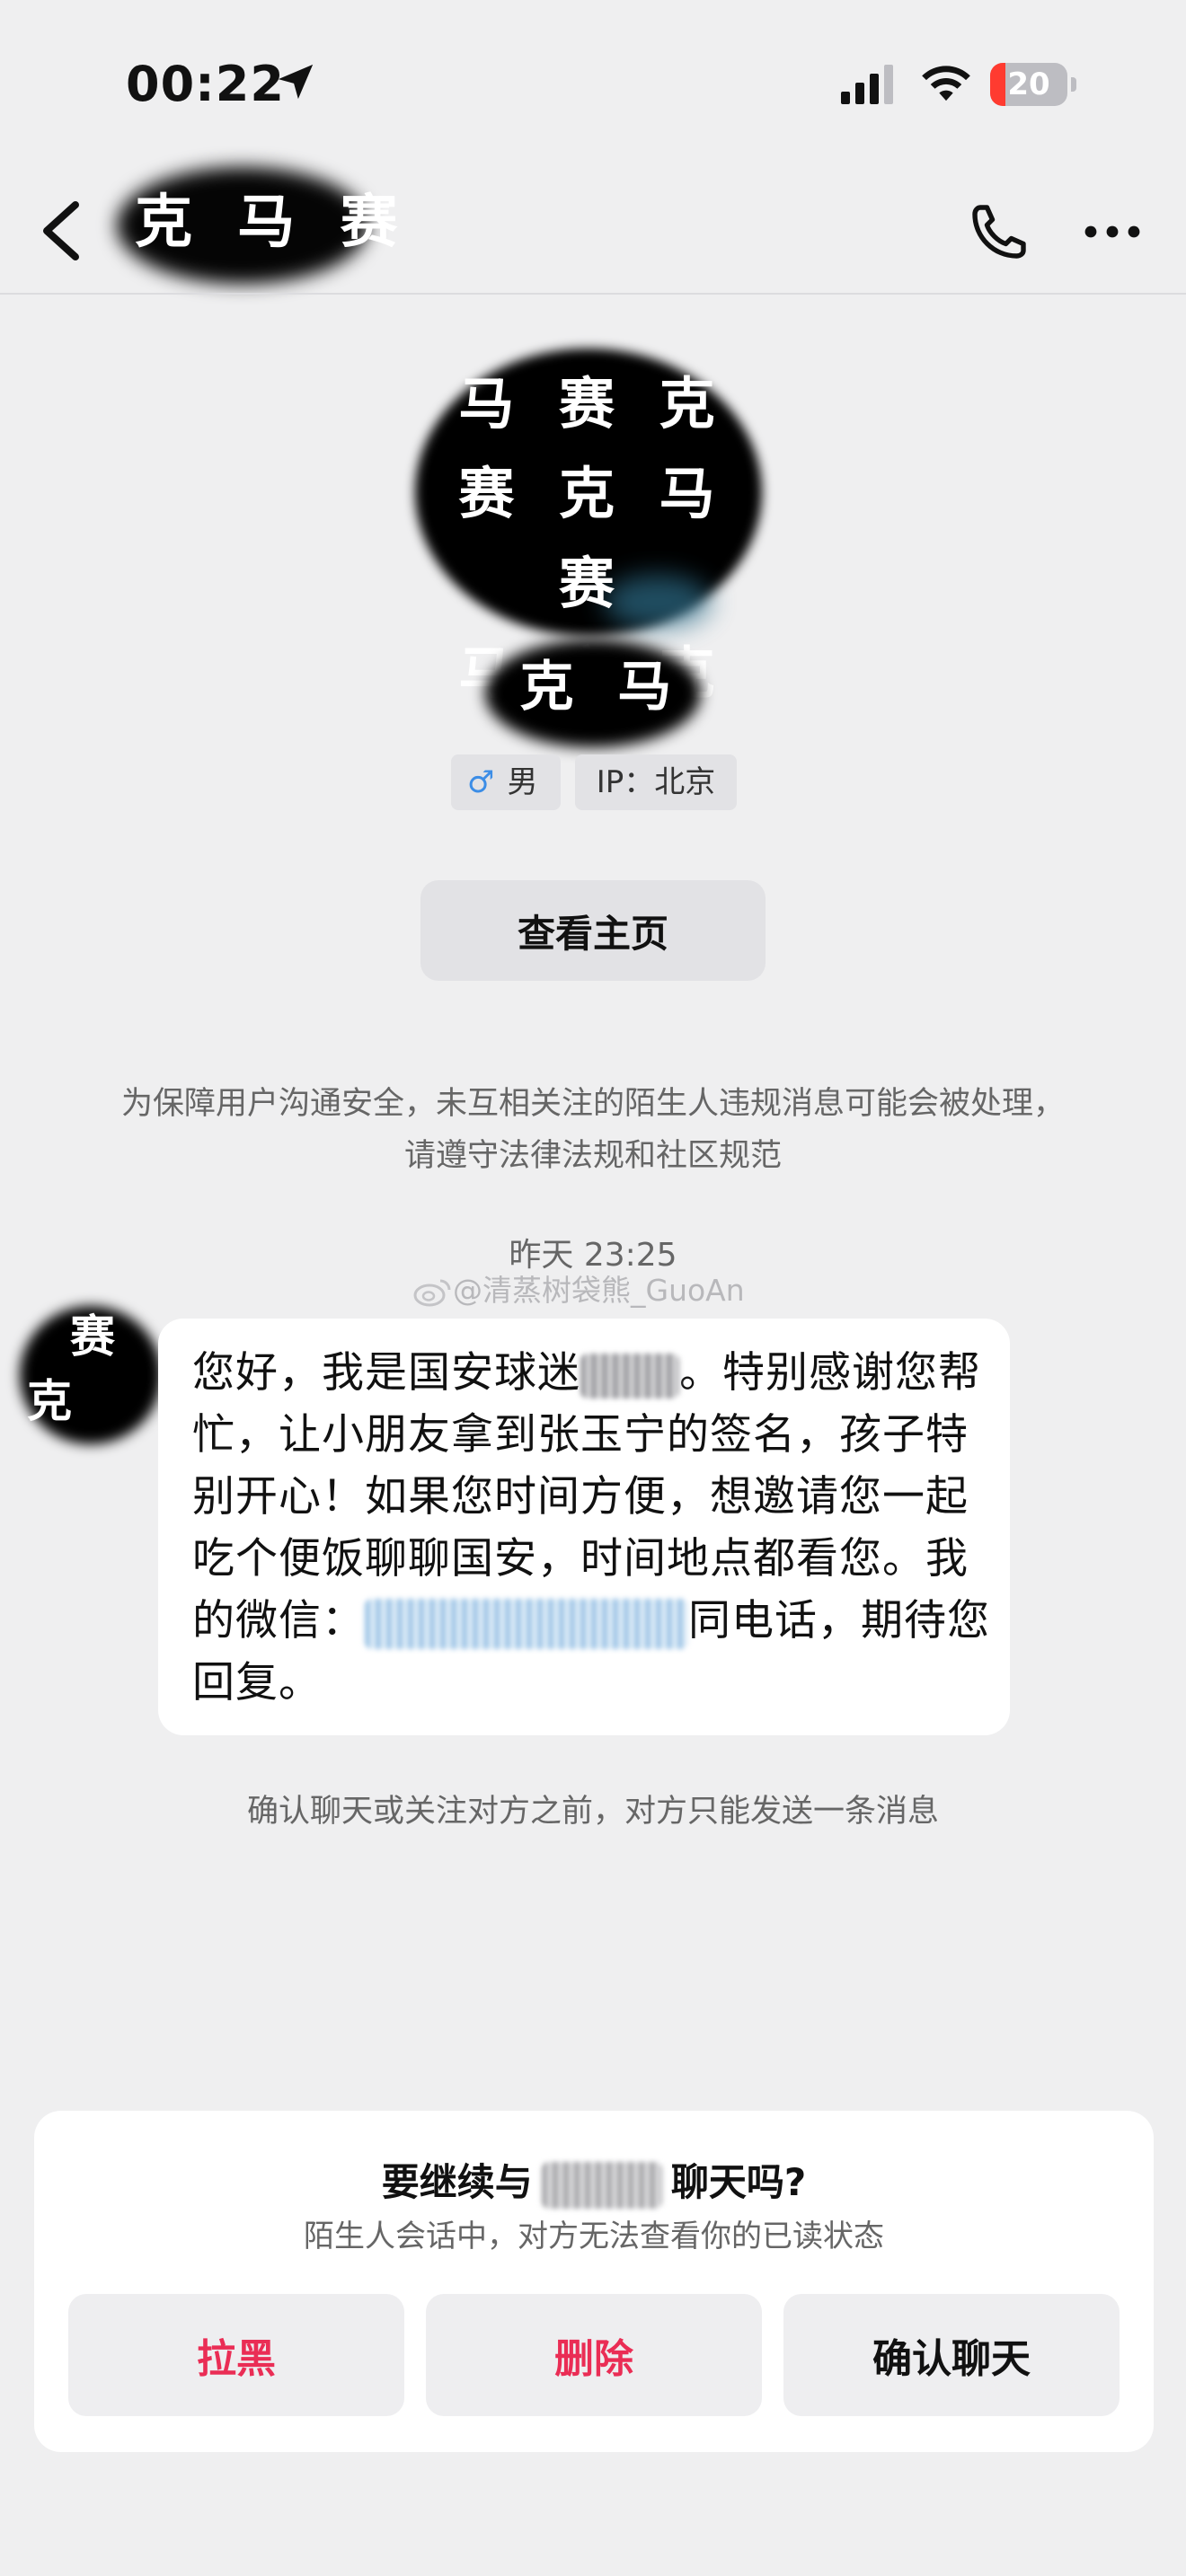 This screenshot has height=2576, width=1186. I want to click on delete-button: 删除, so click(594, 2355).